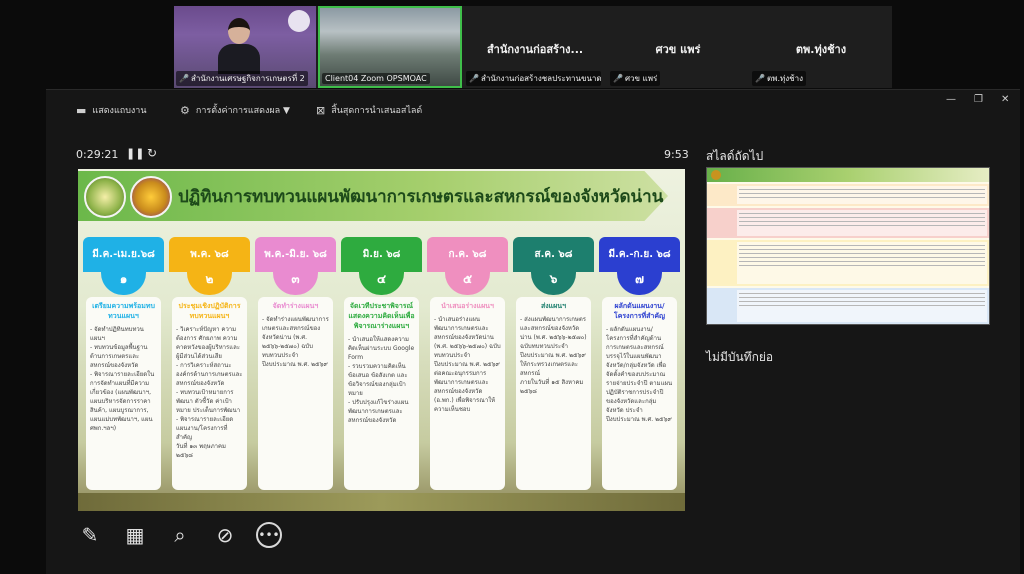 Image resolution: width=1024 pixels, height=574 pixels. Describe the element at coordinates (552, 387) in the screenshot. I see `step-highlight: ภายในวันที่ ๑๕ สิงหาคม ๒๕๖๘` at that location.